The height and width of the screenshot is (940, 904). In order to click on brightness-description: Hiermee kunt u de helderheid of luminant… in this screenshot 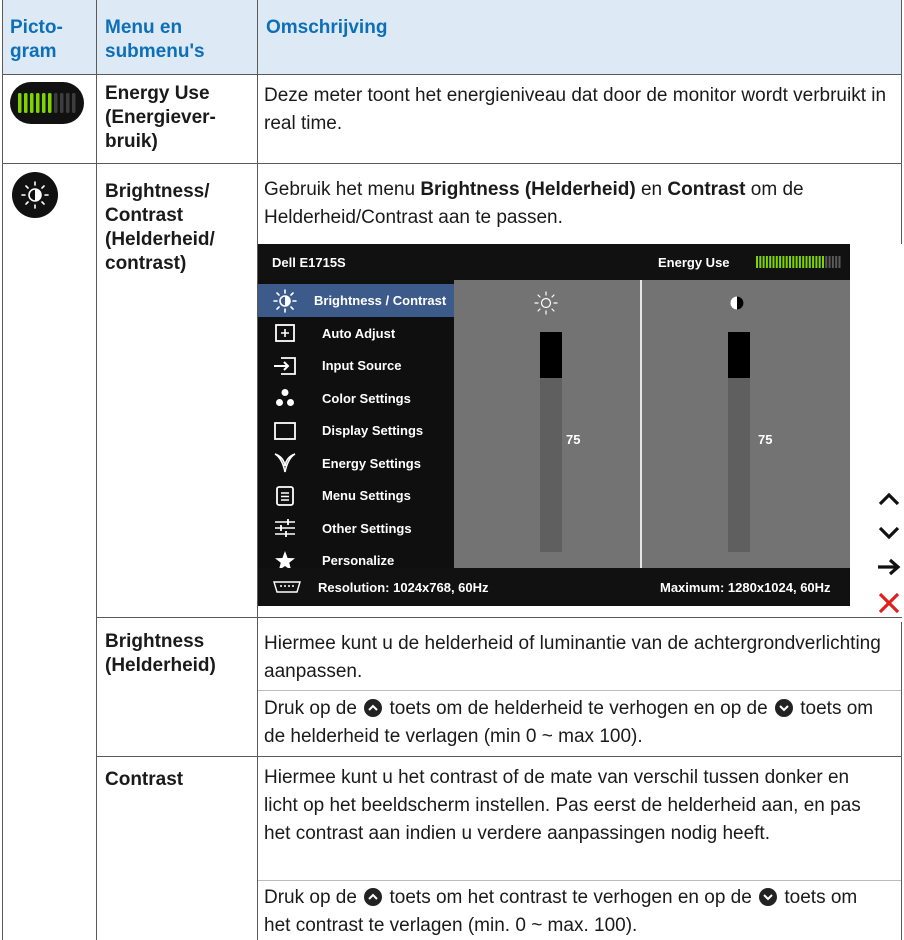, I will do `click(572, 657)`.